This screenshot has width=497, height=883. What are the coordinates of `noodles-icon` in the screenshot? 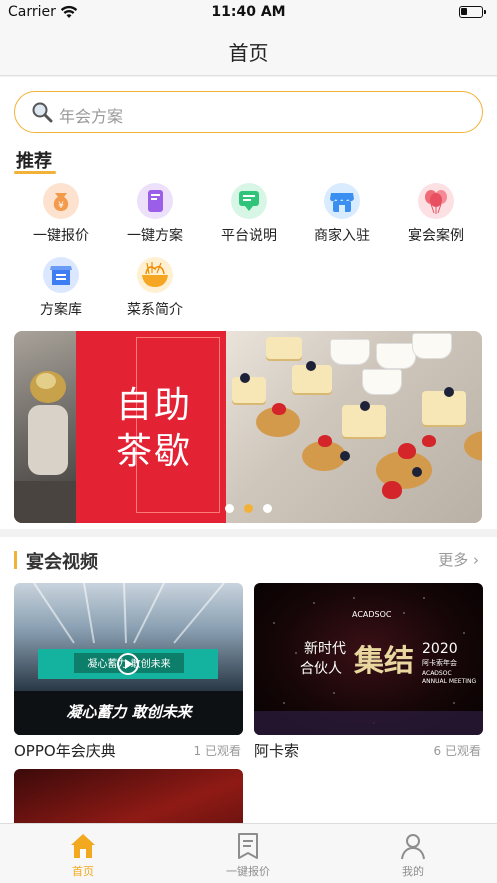 It's located at (155, 275).